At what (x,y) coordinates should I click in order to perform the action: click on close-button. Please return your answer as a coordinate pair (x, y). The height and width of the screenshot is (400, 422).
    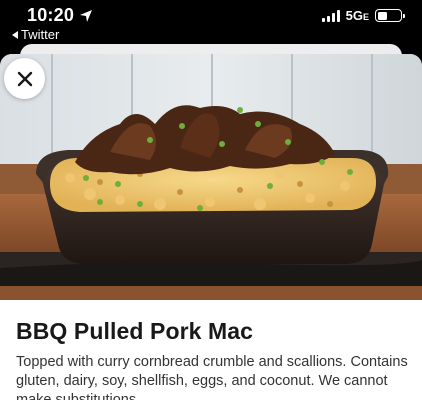
    Looking at the image, I should click on (24, 78).